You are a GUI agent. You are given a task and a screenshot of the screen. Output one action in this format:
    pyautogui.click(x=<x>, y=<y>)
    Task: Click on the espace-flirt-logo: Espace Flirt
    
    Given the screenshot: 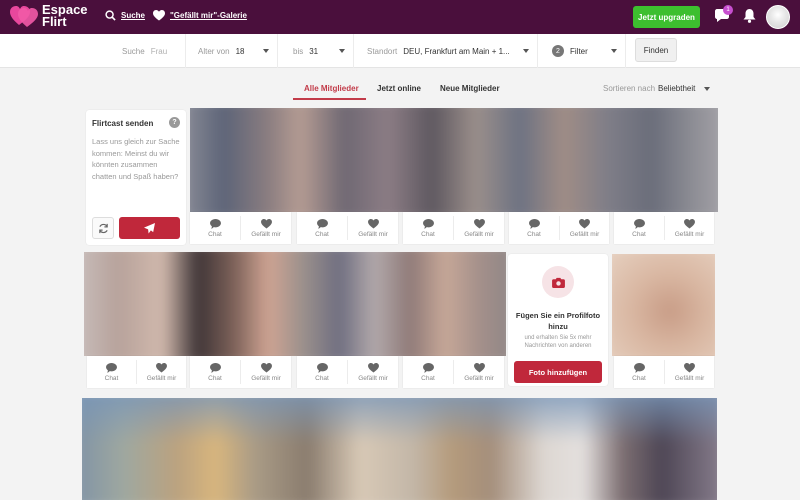 What is the action you would take?
    pyautogui.click(x=49, y=15)
    